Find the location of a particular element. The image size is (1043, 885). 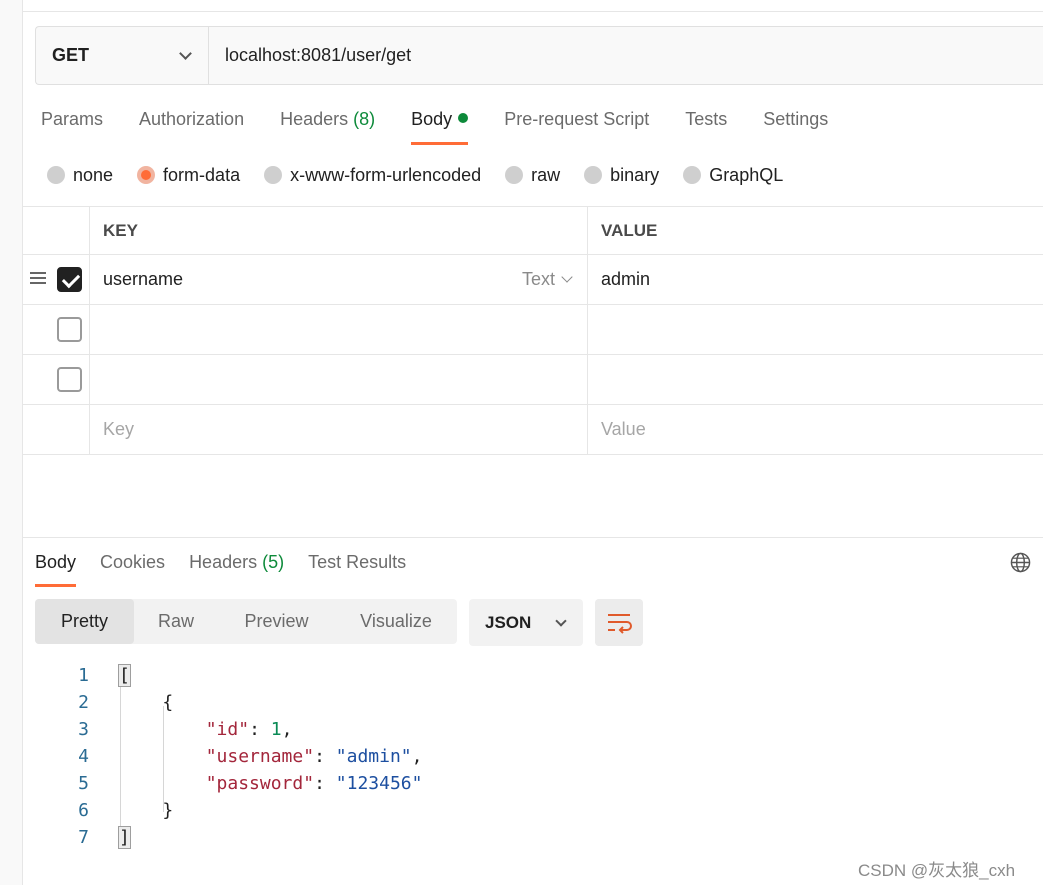

radio-label: x-www-form-urlencoded is located at coordinates (386, 174).